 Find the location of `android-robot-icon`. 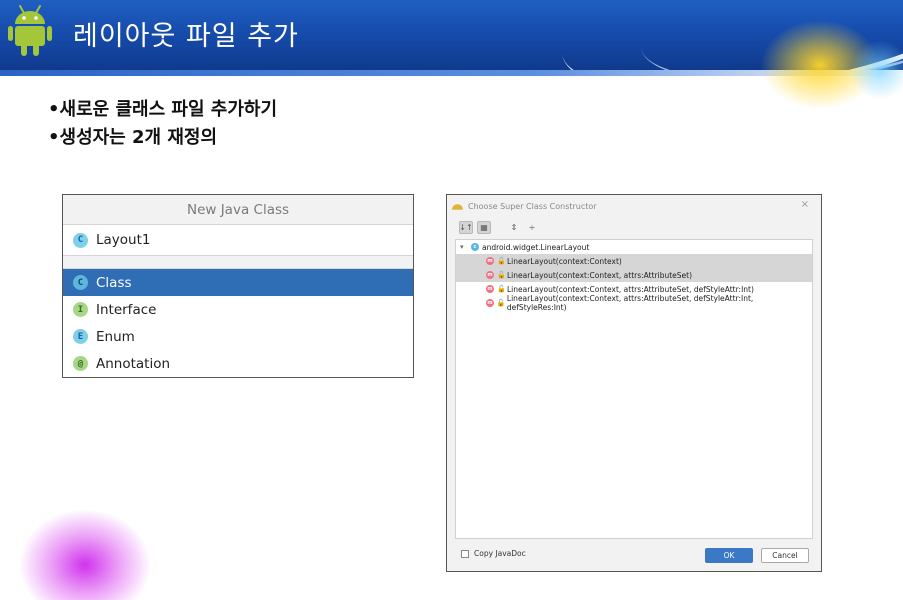

android-robot-icon is located at coordinates (30, 30).